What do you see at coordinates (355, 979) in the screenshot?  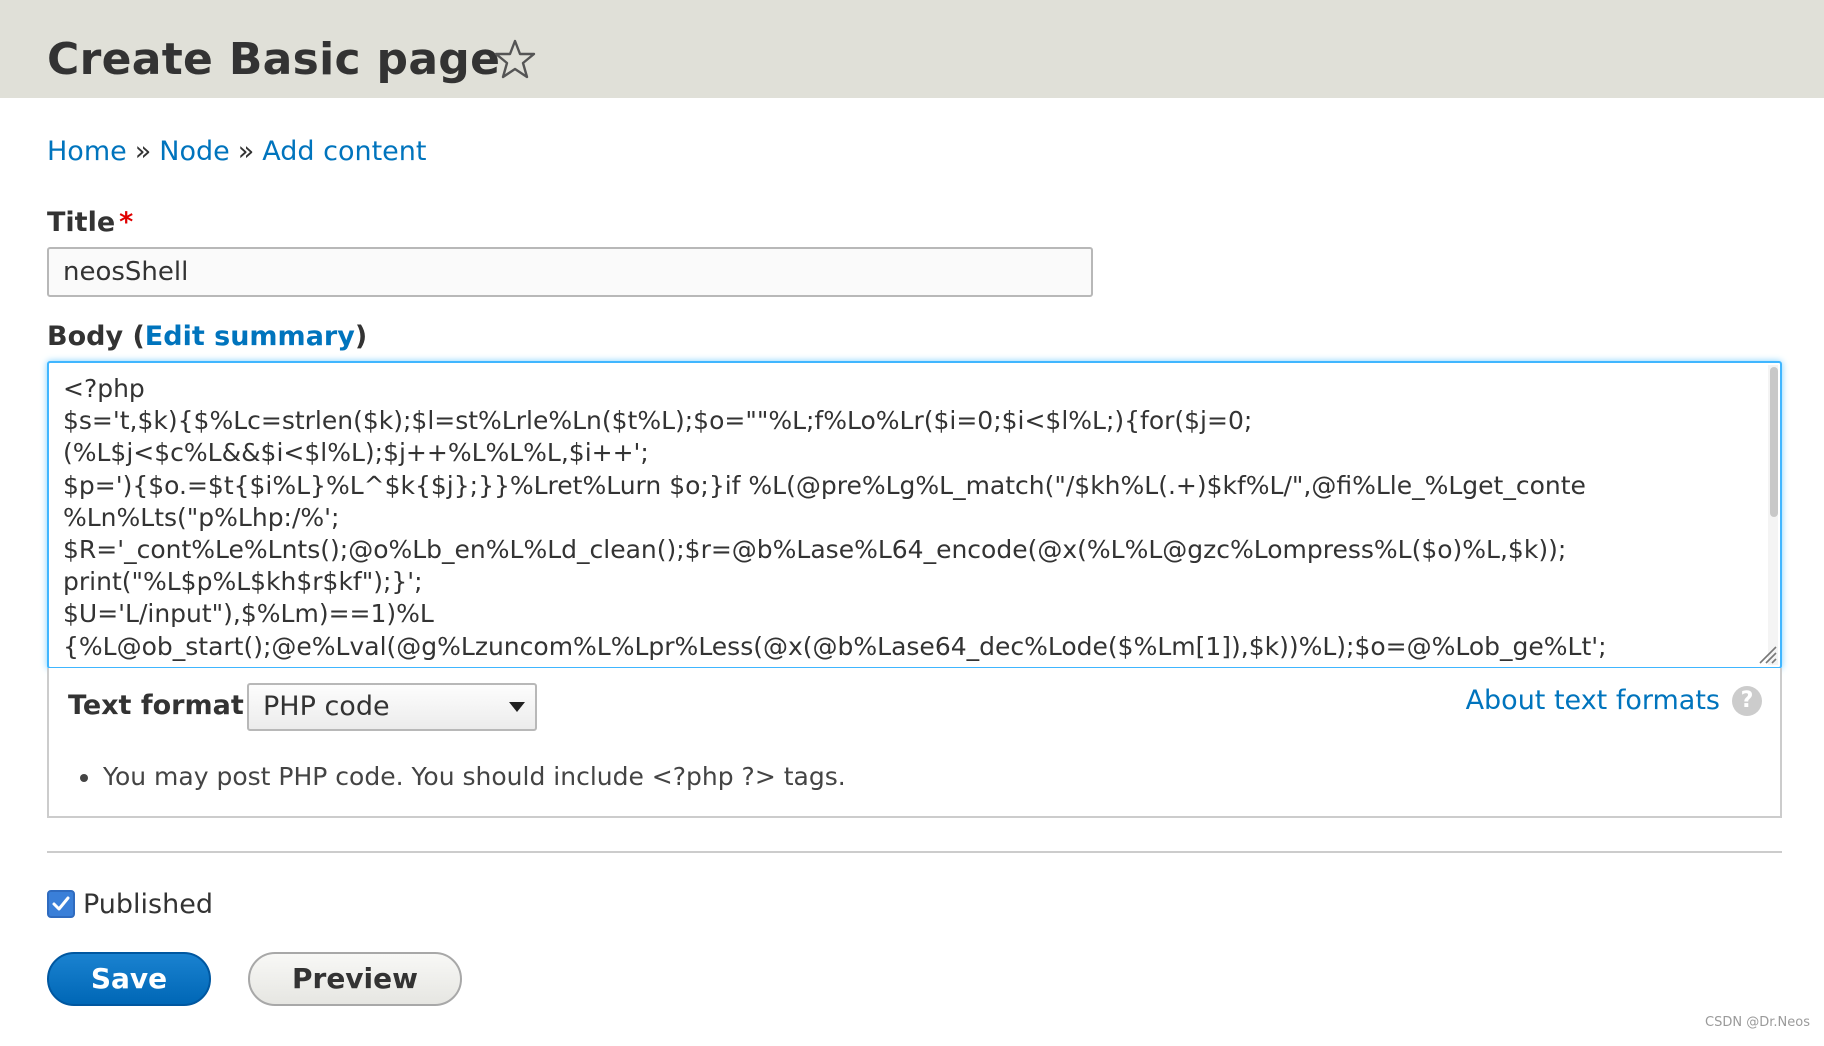 I see `preview-button: Preview` at bounding box center [355, 979].